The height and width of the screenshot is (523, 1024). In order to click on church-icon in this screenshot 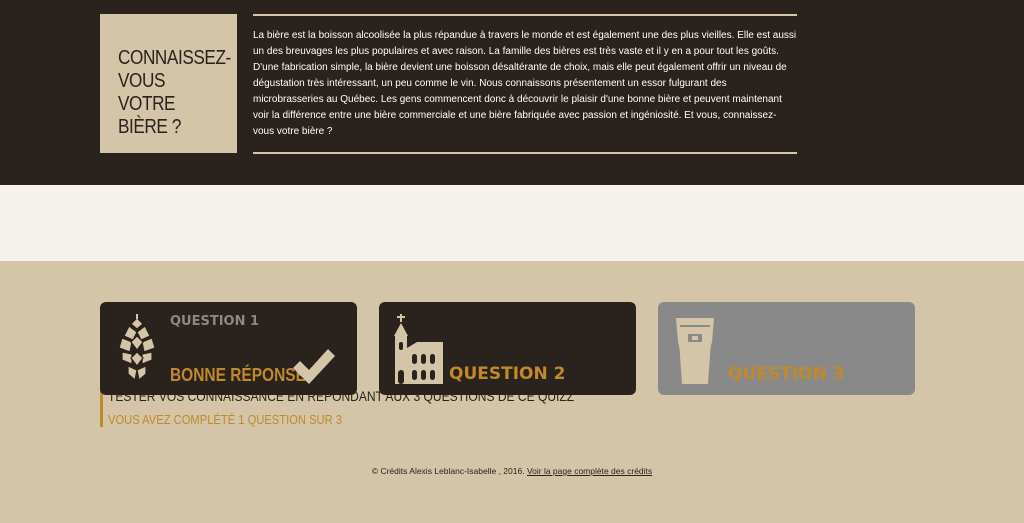, I will do `click(418, 349)`.